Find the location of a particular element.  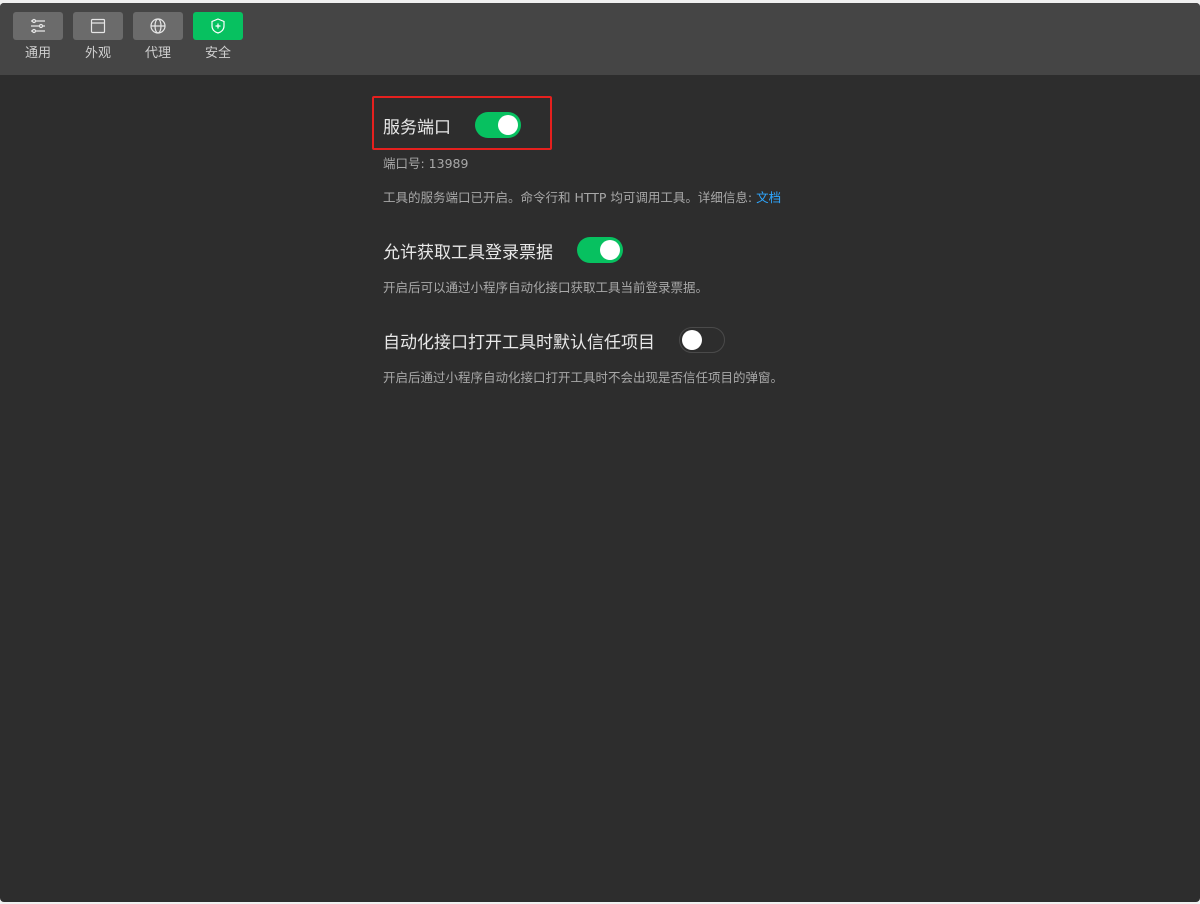

port-number-text: 端口号: 13989 is located at coordinates (426, 163).